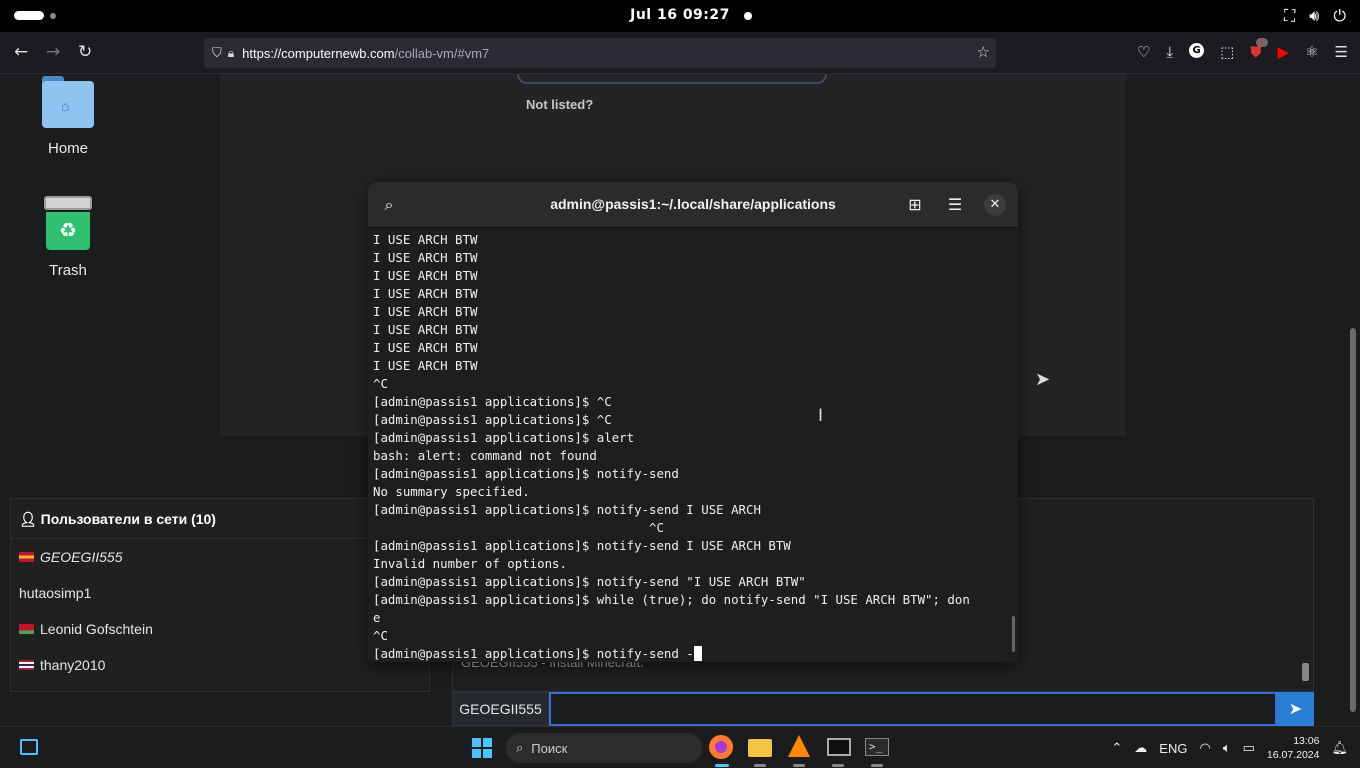  What do you see at coordinates (955, 205) in the screenshot?
I see `menu-icon: ☰` at bounding box center [955, 205].